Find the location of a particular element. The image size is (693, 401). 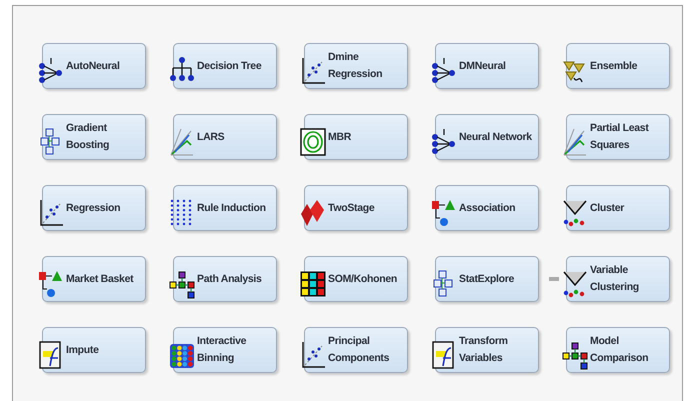

node-button: Partial Least Squares is located at coordinates (618, 137).